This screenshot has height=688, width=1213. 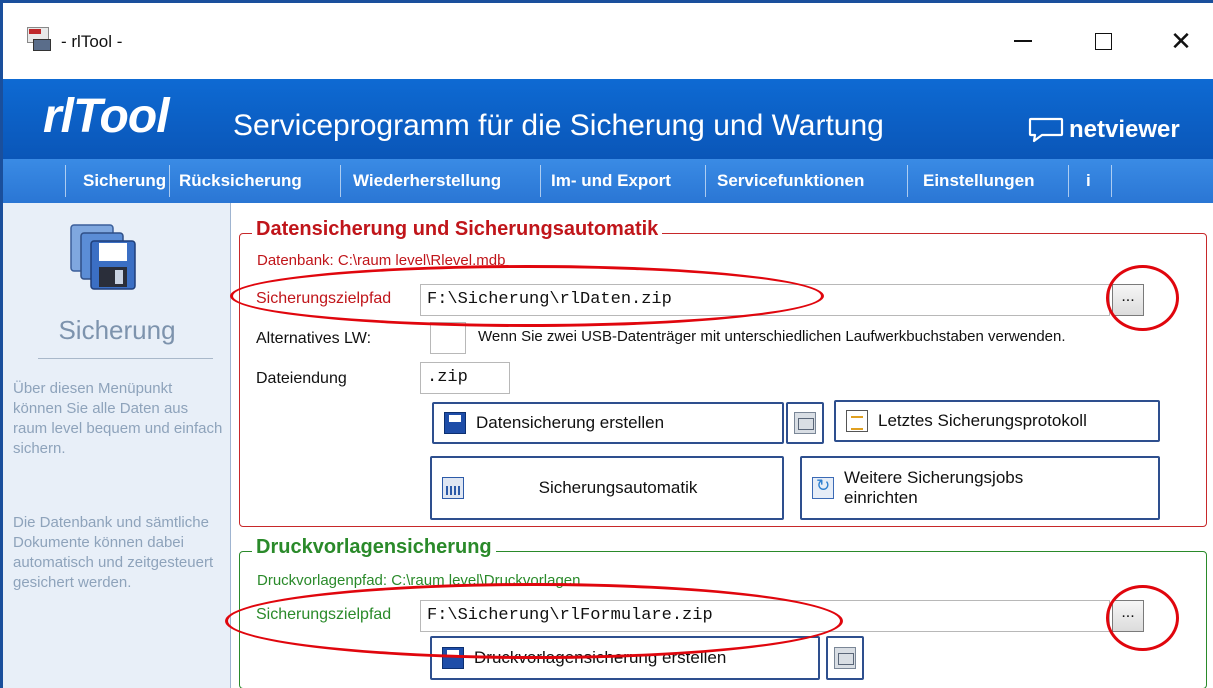 What do you see at coordinates (1088, 181) in the screenshot?
I see `menu-item-info: i` at bounding box center [1088, 181].